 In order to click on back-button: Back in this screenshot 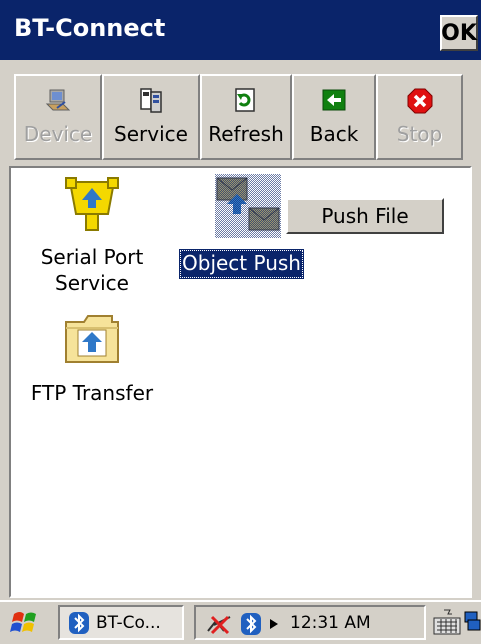, I will do `click(334, 117)`.